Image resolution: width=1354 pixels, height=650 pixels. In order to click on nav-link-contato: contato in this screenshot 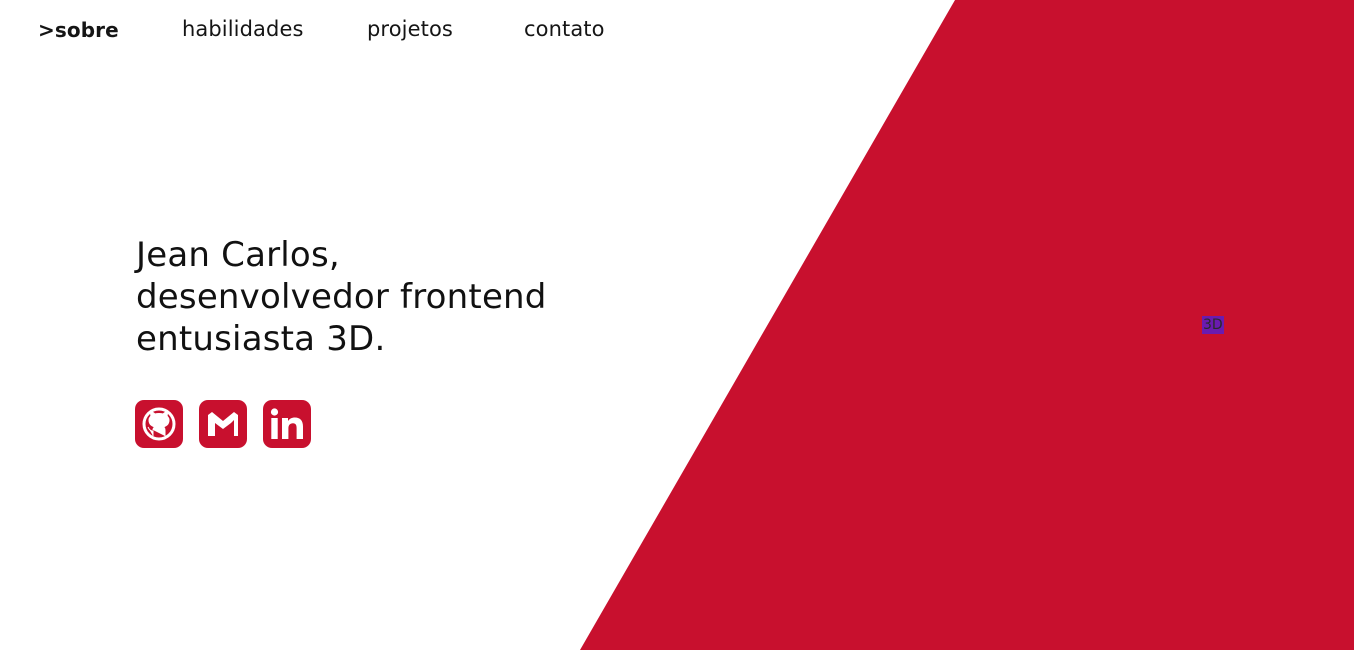, I will do `click(564, 29)`.